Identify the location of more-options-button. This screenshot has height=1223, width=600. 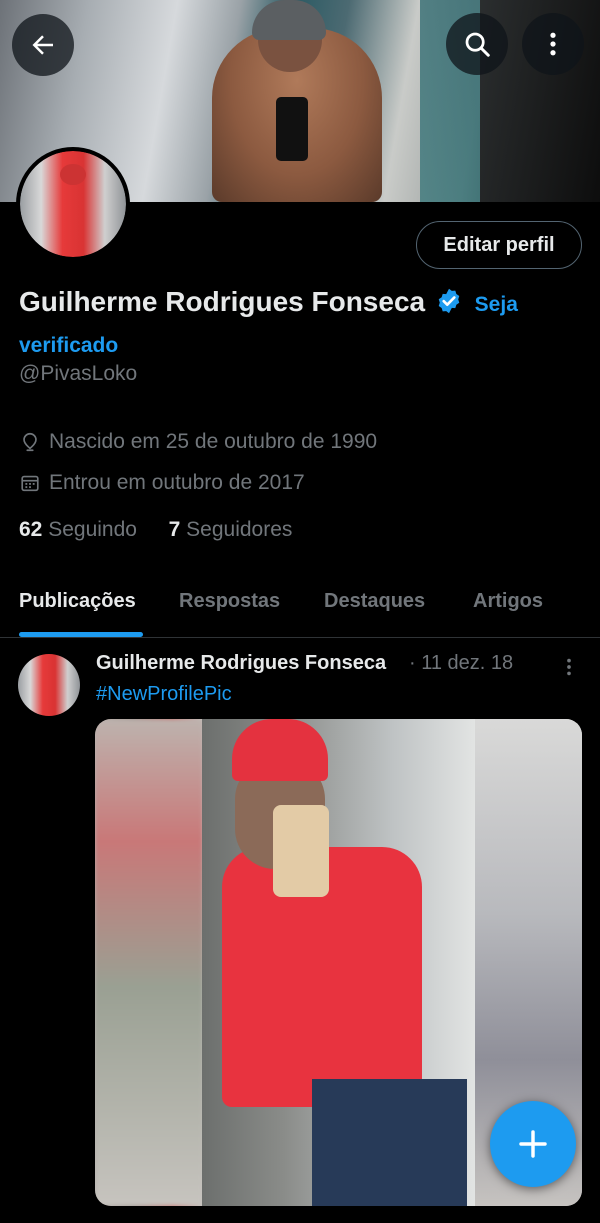
(553, 44).